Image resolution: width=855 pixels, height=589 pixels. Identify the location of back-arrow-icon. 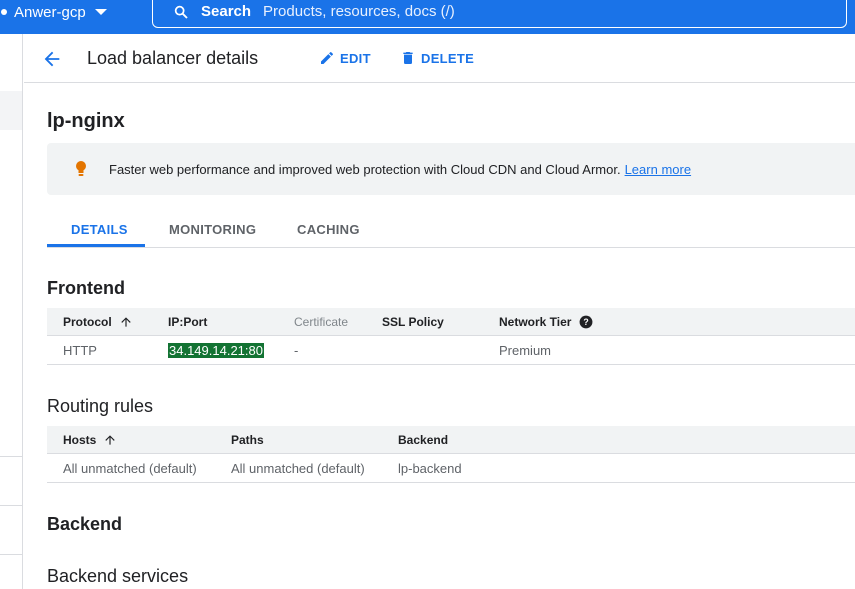
(52, 59).